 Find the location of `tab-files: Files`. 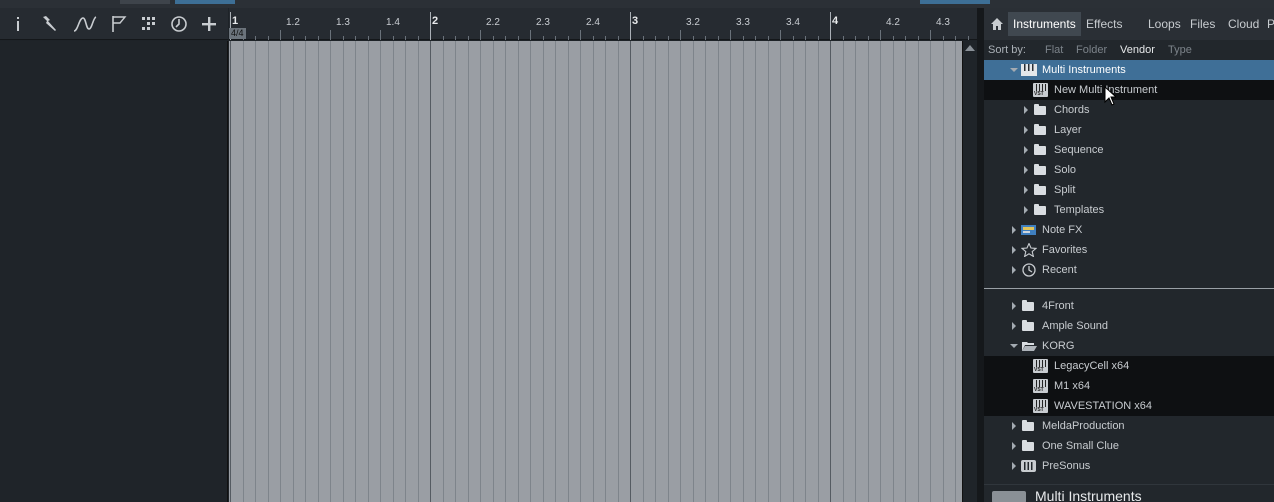

tab-files: Files is located at coordinates (1202, 24).